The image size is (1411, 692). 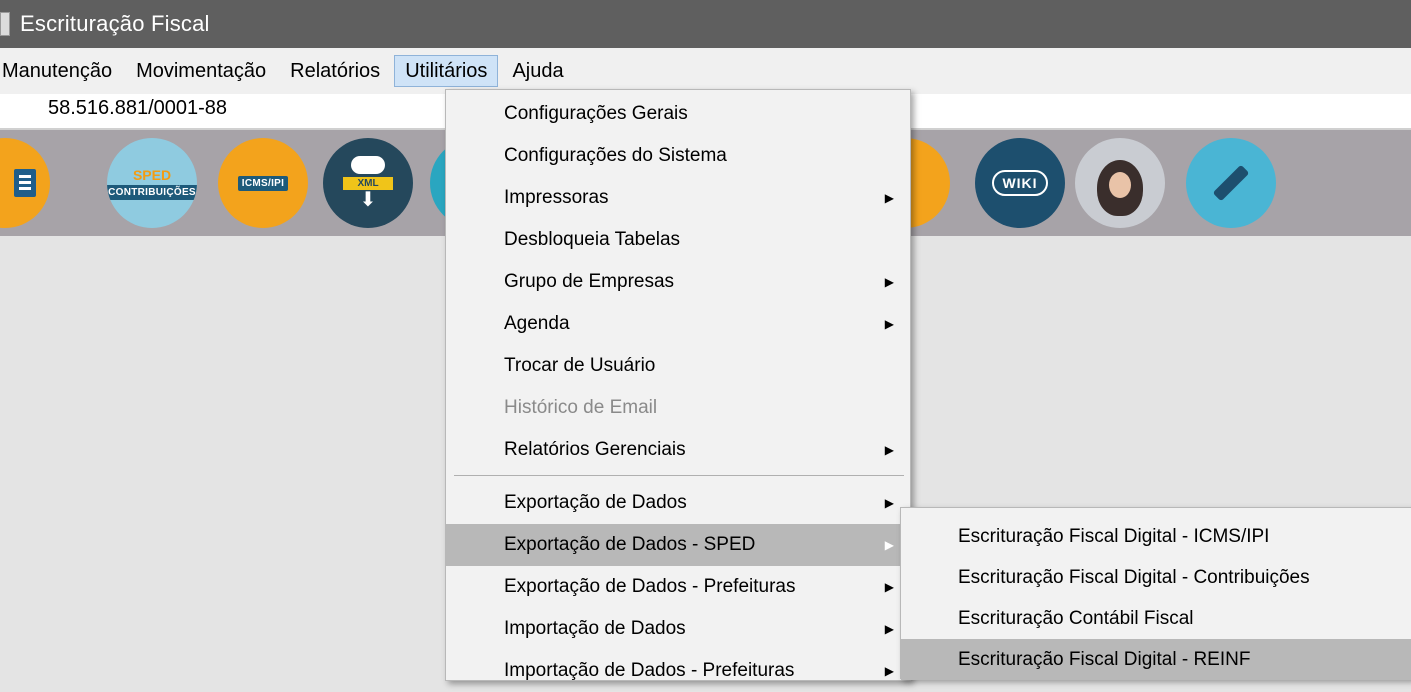 What do you see at coordinates (446, 71) in the screenshot?
I see `menu-utilitarios: Utilitários` at bounding box center [446, 71].